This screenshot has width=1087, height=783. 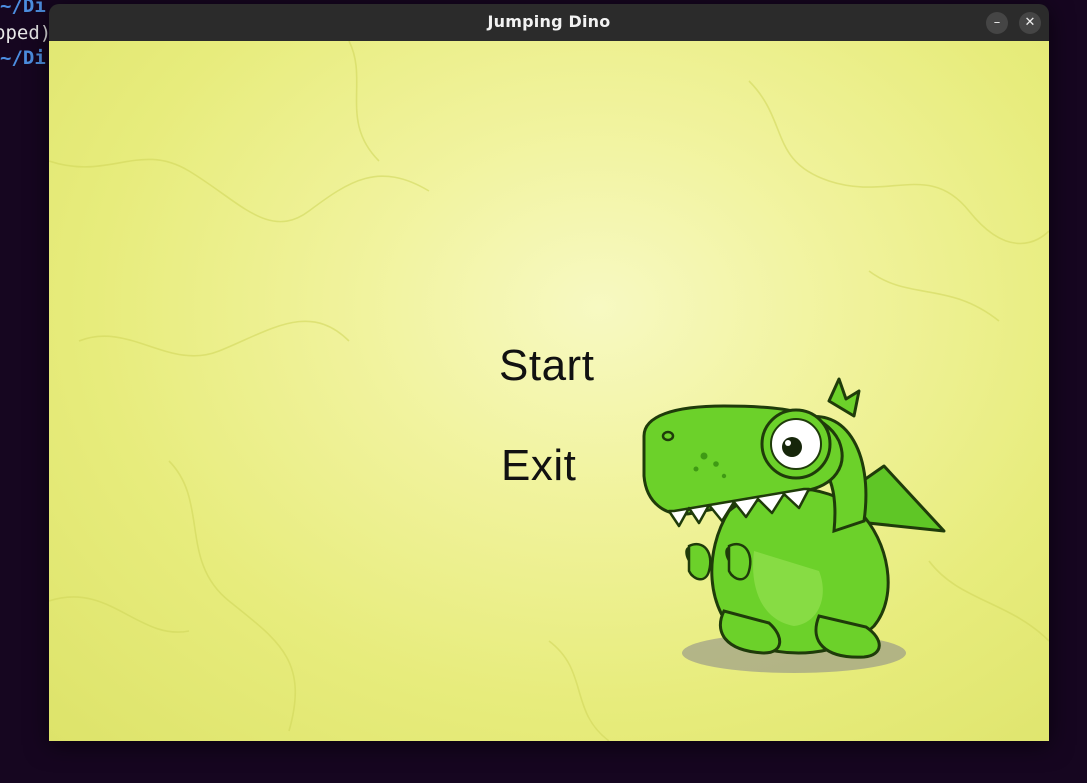 What do you see at coordinates (538, 466) in the screenshot?
I see `exit-button: Exit` at bounding box center [538, 466].